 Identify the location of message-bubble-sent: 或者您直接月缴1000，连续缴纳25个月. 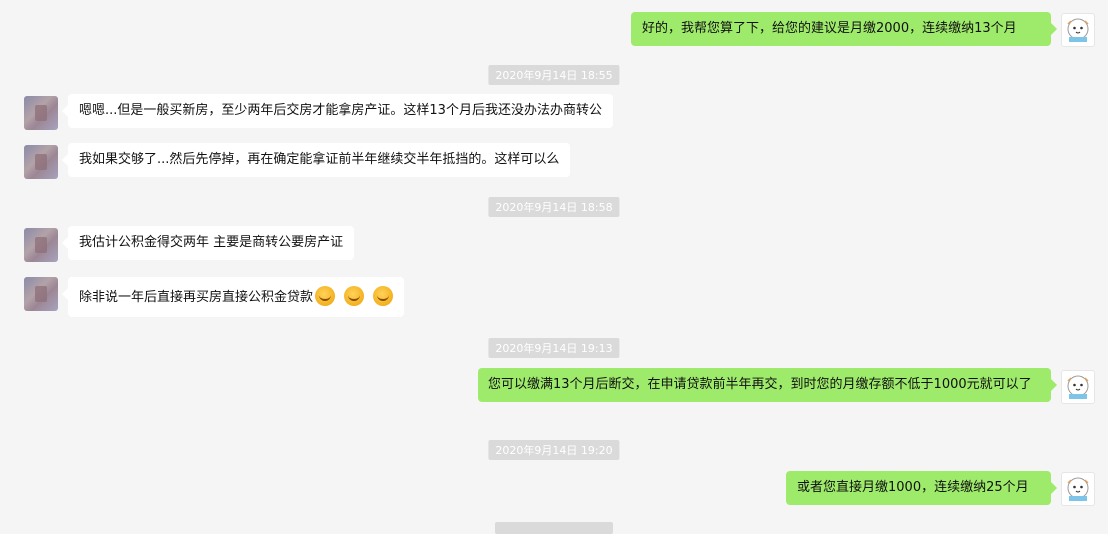
(921, 488).